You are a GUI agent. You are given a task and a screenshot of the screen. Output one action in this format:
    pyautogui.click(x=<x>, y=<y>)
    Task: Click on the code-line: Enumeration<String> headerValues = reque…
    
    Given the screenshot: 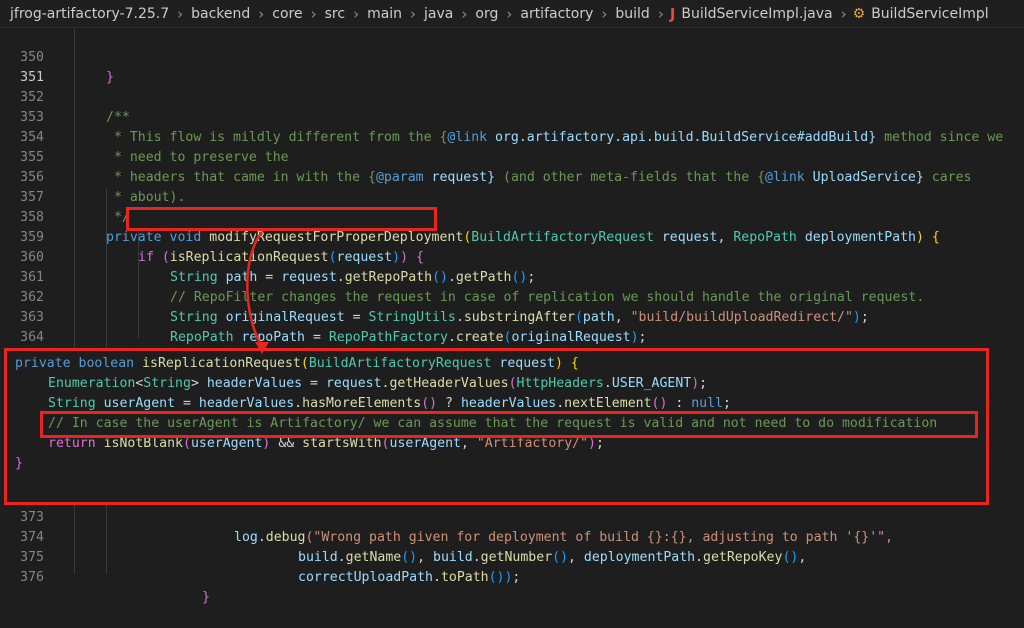 What is the action you would take?
    pyautogui.click(x=378, y=383)
    